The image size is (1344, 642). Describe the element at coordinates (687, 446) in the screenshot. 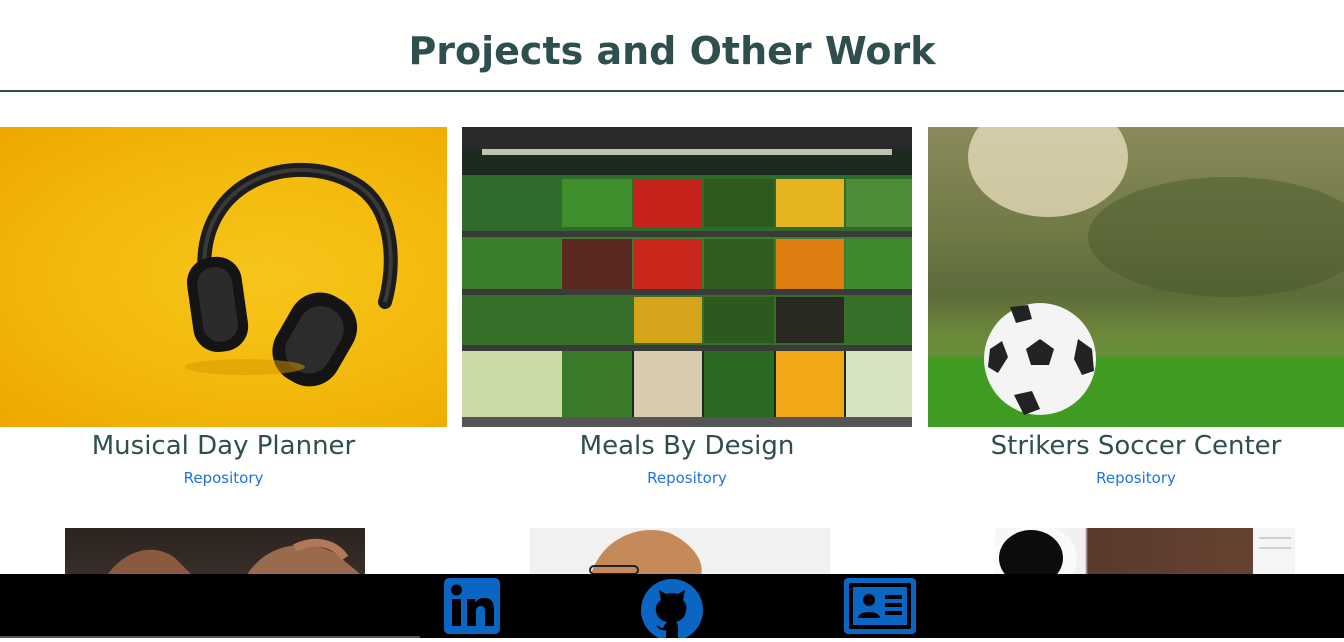

I see `project-title: Meals By Design` at that location.